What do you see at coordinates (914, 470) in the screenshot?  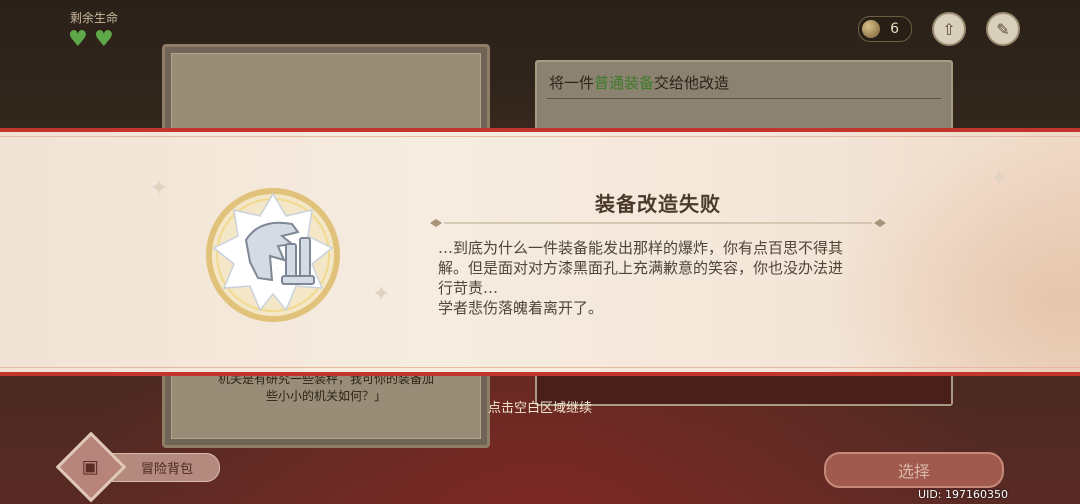 I see `choose-button: 选择` at bounding box center [914, 470].